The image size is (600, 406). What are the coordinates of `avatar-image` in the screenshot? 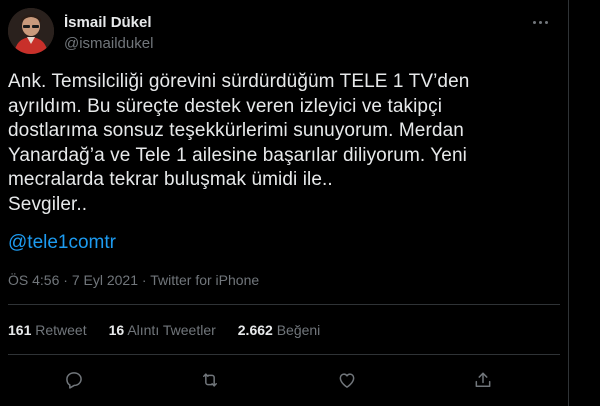 It's located at (31, 31).